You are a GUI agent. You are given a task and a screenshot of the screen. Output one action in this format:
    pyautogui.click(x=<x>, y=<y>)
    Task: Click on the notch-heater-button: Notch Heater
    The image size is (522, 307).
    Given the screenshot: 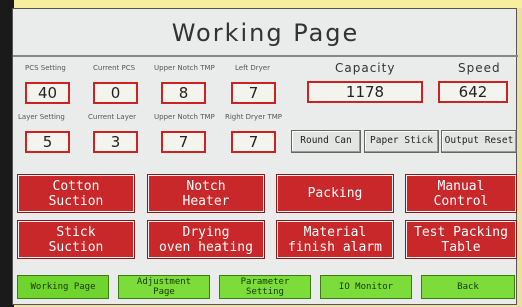 What is the action you would take?
    pyautogui.click(x=206, y=193)
    